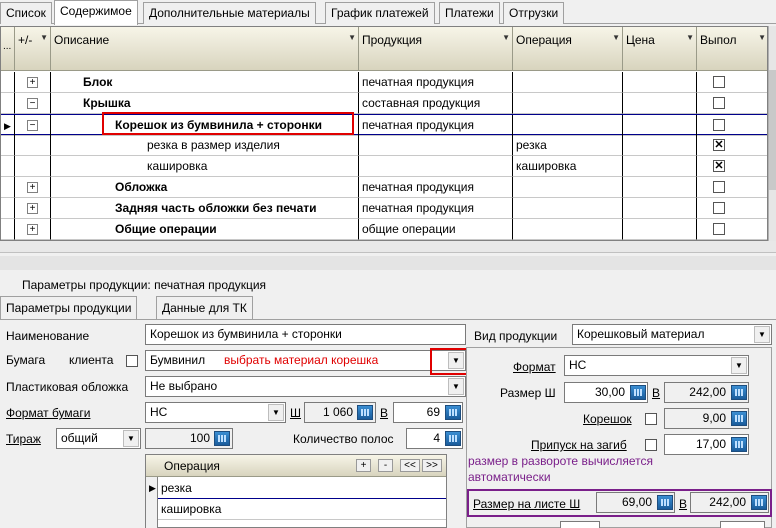 Image resolution: width=776 pixels, height=528 pixels. Describe the element at coordinates (384, 166) in the screenshot. I see `table-row: кашировка кашировка ✕` at that location.